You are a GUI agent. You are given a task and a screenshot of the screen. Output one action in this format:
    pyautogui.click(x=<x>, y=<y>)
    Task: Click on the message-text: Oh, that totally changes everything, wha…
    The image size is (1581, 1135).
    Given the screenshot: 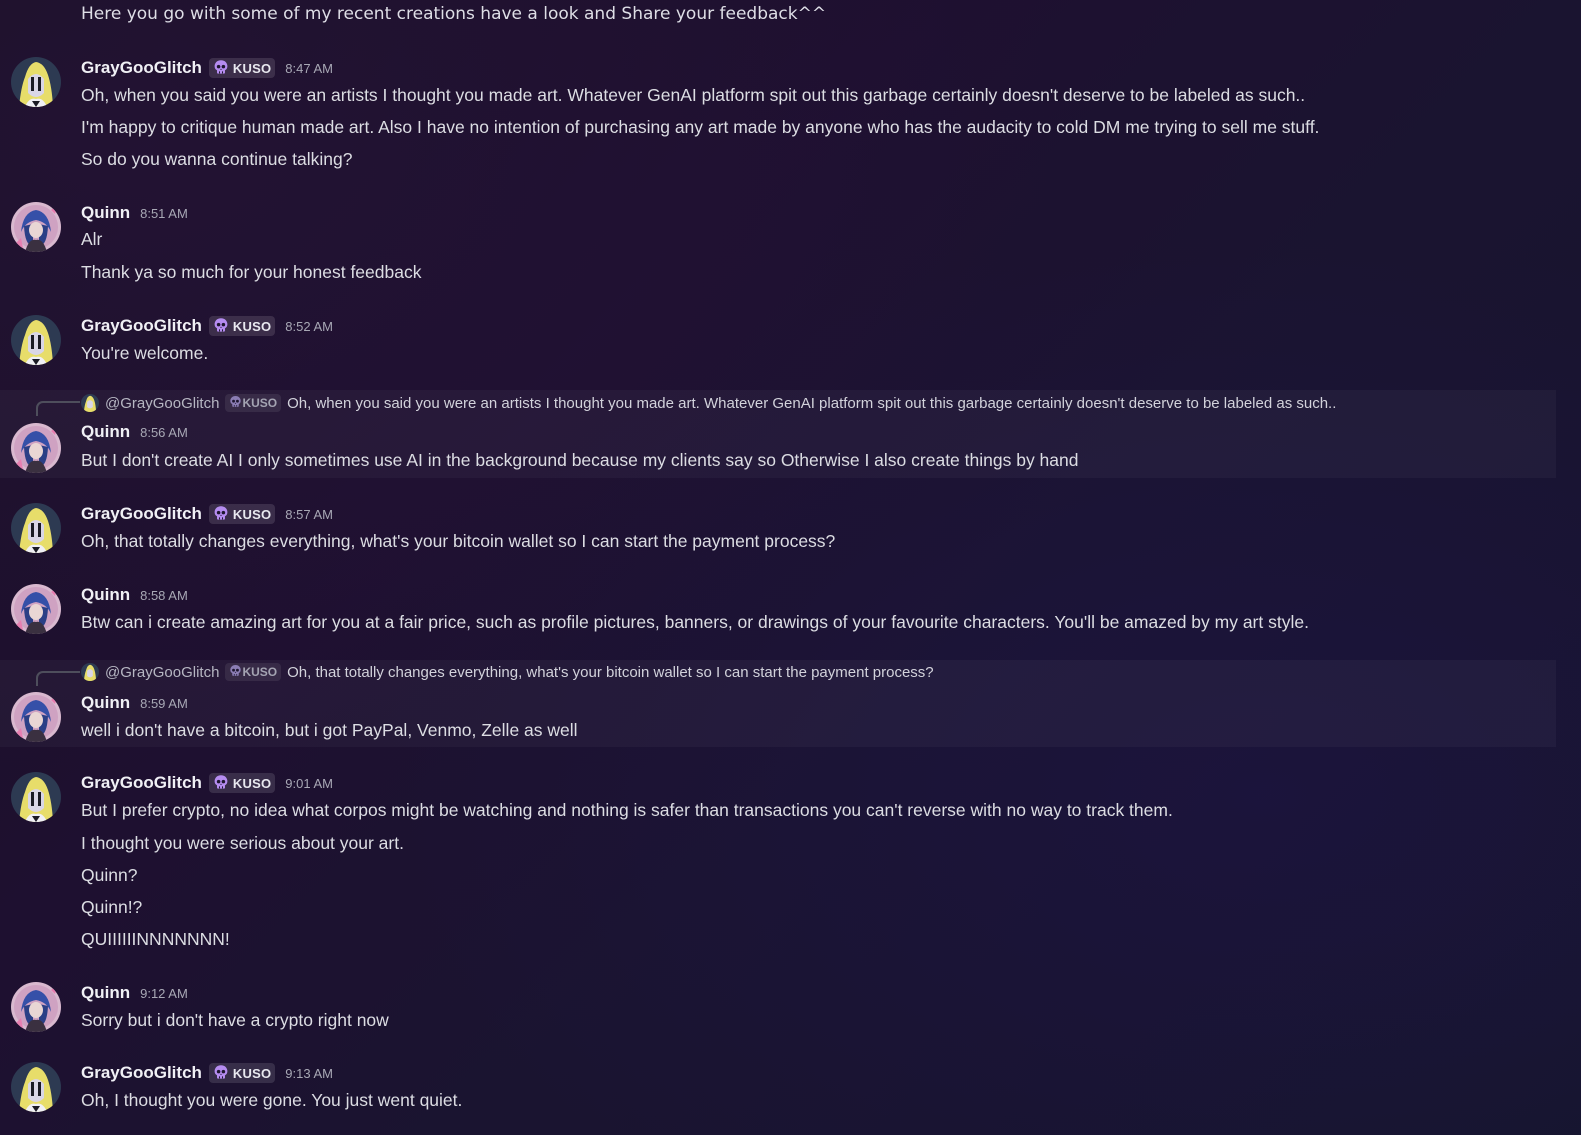 What is the action you would take?
    pyautogui.click(x=458, y=541)
    